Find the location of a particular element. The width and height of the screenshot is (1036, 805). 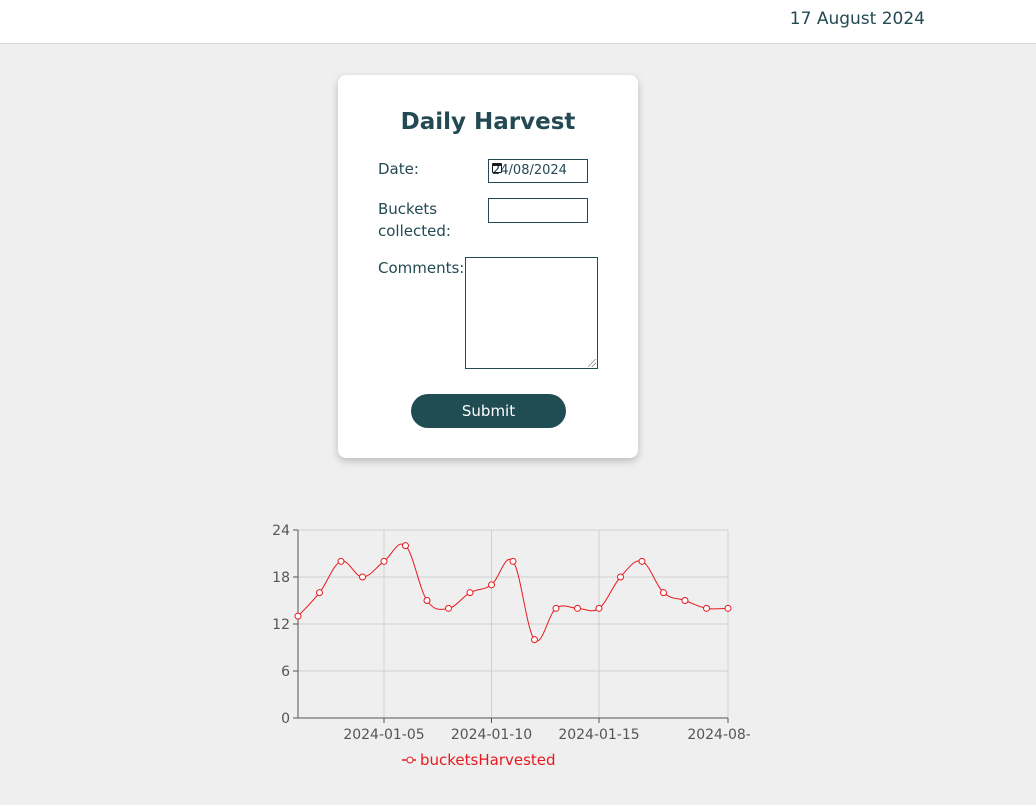

buckets-label: Buckets collected: is located at coordinates (414, 220).